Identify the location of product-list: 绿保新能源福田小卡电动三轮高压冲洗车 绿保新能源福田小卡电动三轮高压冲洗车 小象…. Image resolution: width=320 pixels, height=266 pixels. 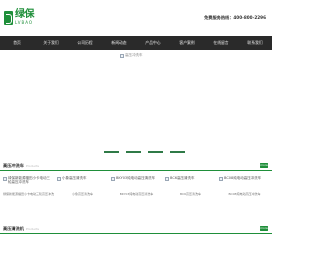
(136, 186).